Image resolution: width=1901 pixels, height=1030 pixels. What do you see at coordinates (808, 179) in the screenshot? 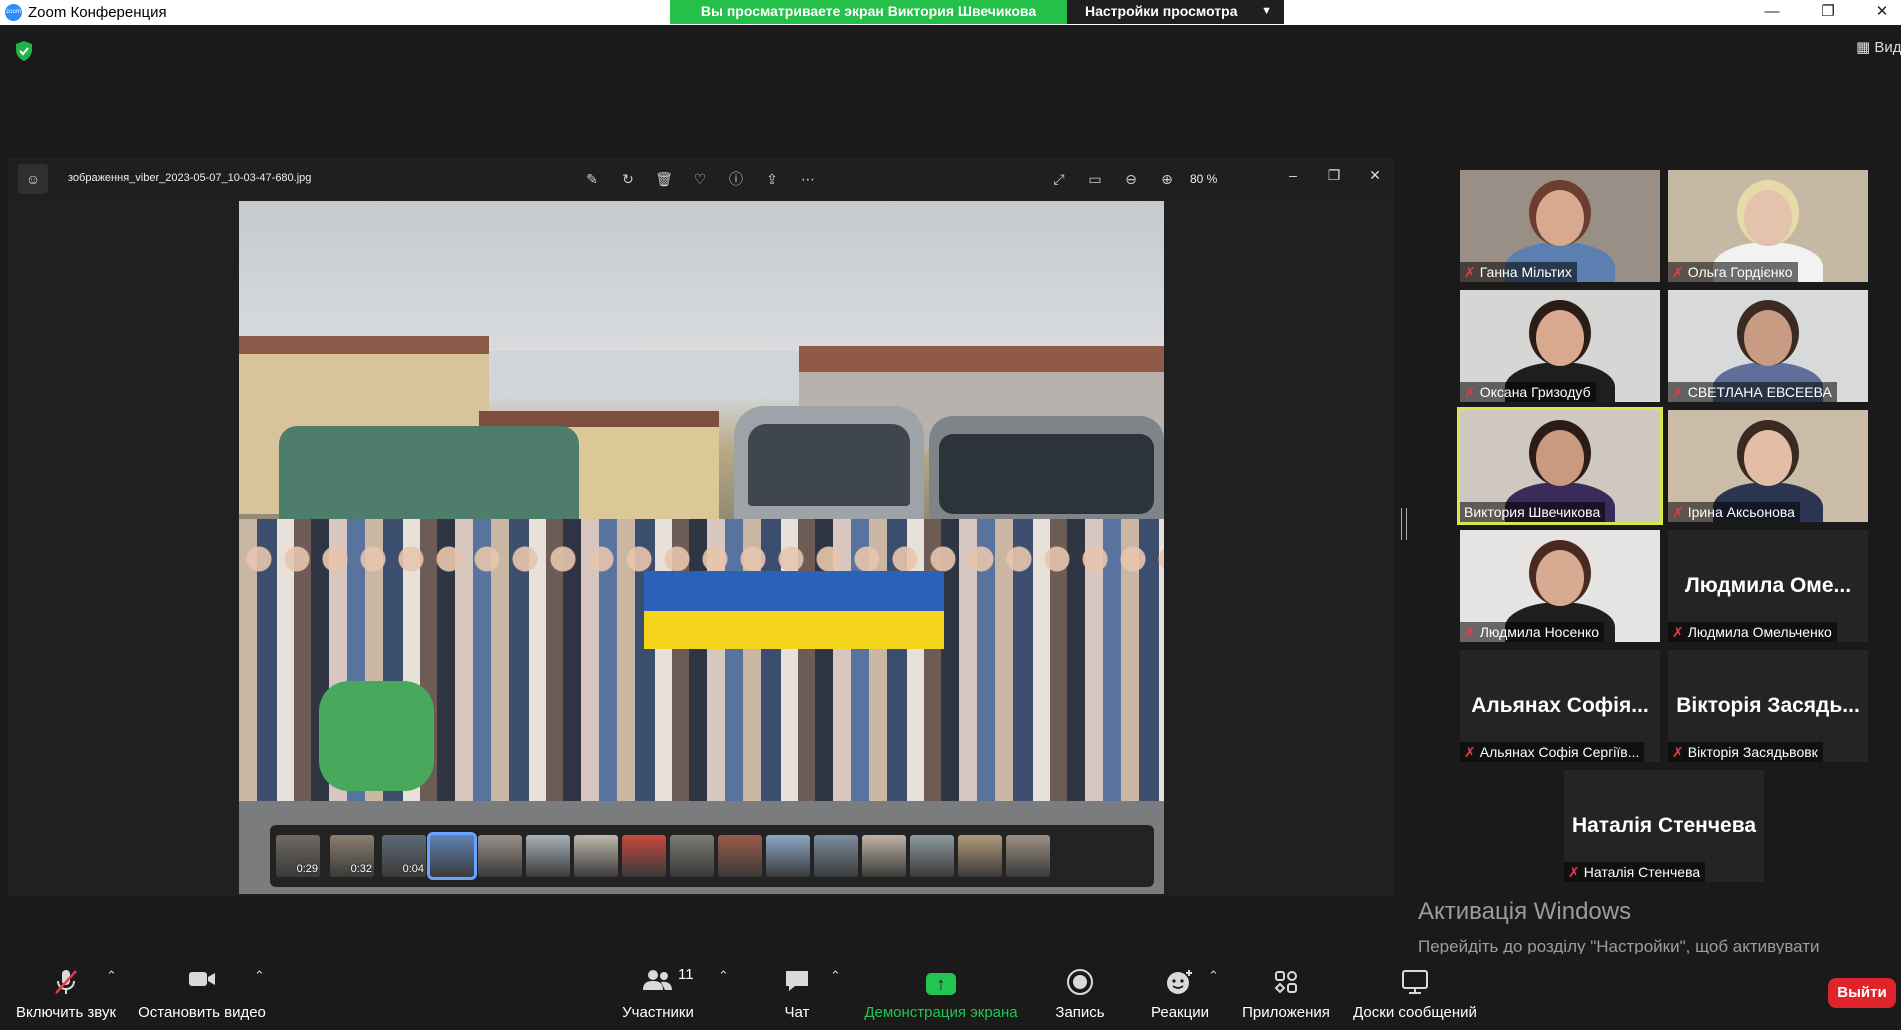
I see `more-options-icon: ⋯` at bounding box center [808, 179].